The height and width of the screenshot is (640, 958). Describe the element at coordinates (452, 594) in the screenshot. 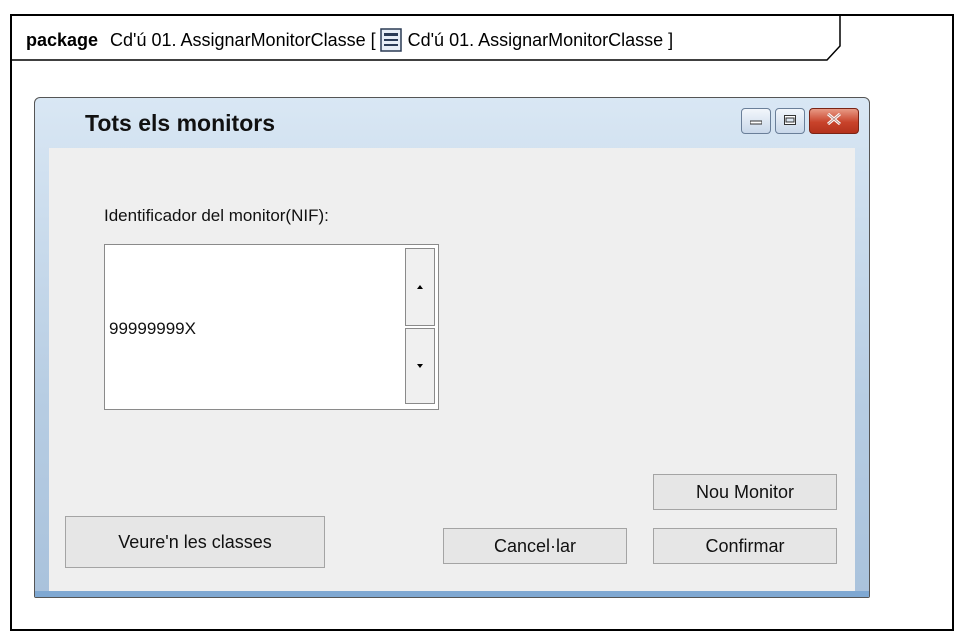

I see `window-bottom-border` at that location.